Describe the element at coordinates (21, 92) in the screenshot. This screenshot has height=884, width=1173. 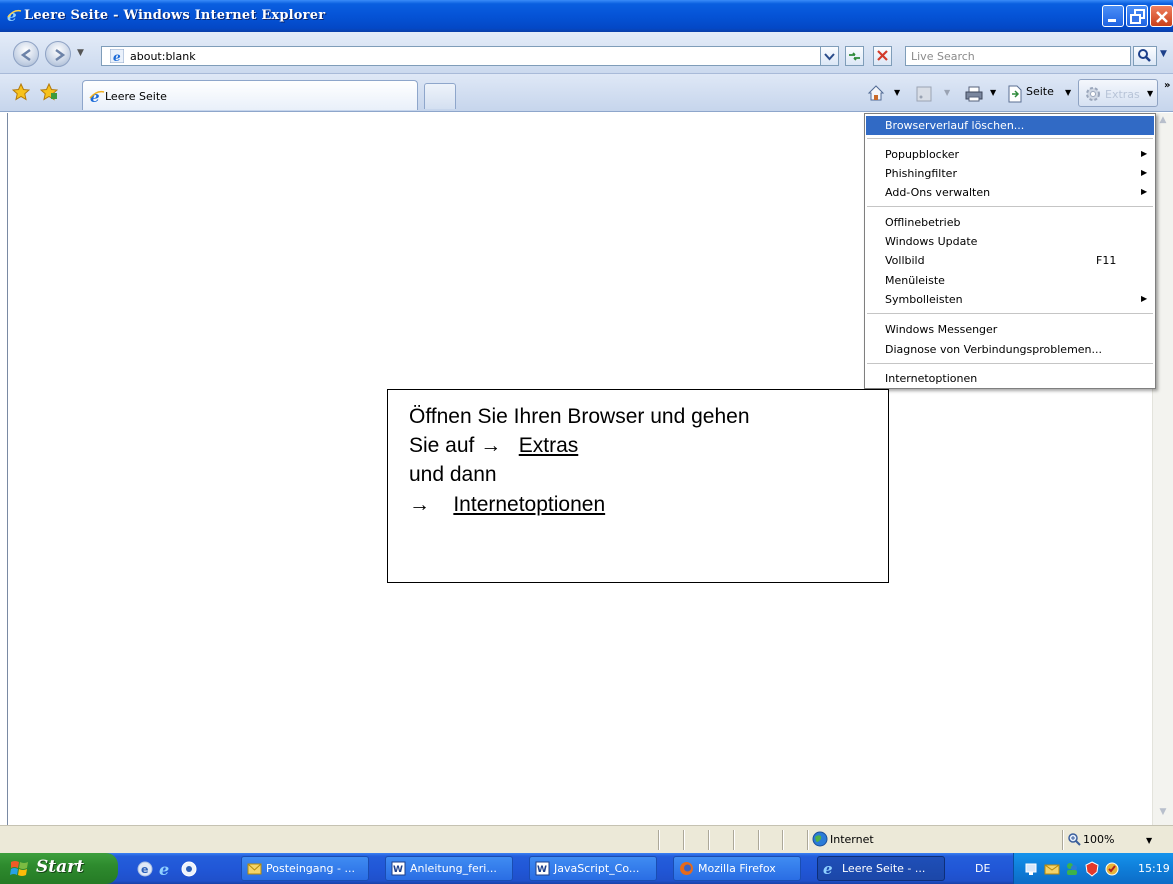
I see `favorites-star-icon` at that location.